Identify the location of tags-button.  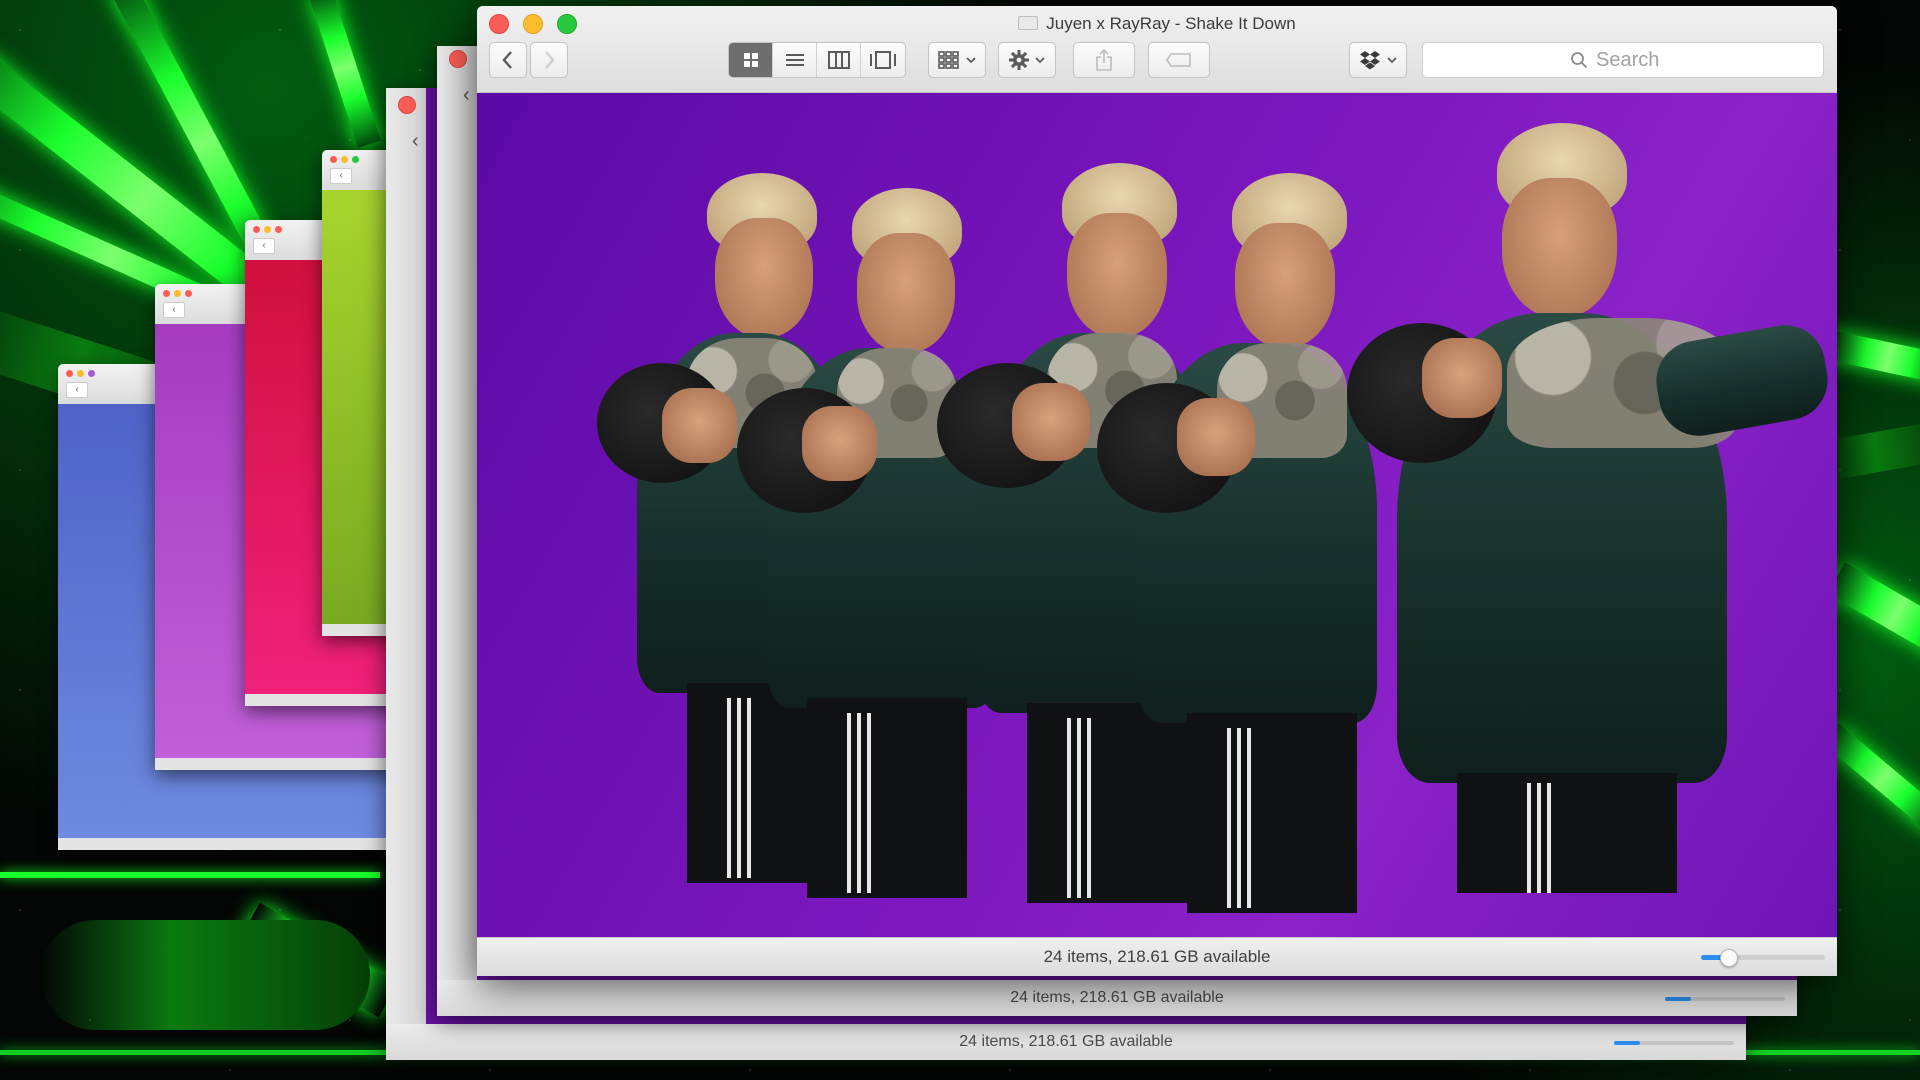
(1179, 60).